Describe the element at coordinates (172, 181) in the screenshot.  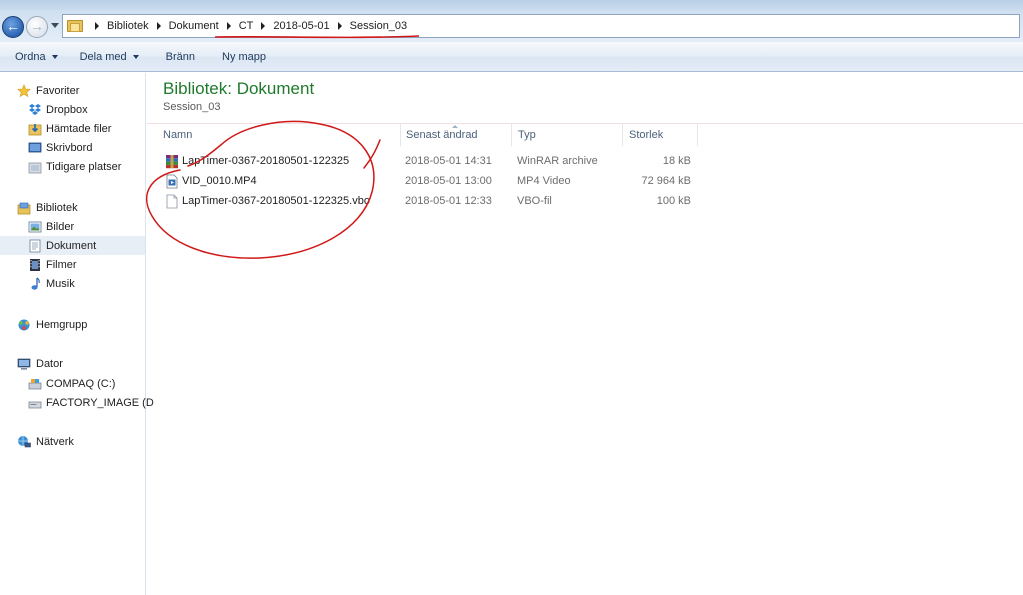
I see `video-file-icon` at that location.